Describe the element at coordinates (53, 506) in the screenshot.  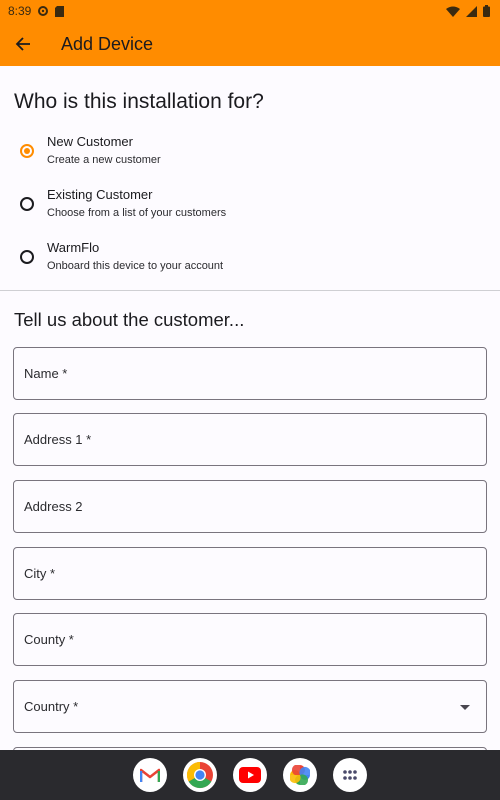
I see `field-label: Address 2` at that location.